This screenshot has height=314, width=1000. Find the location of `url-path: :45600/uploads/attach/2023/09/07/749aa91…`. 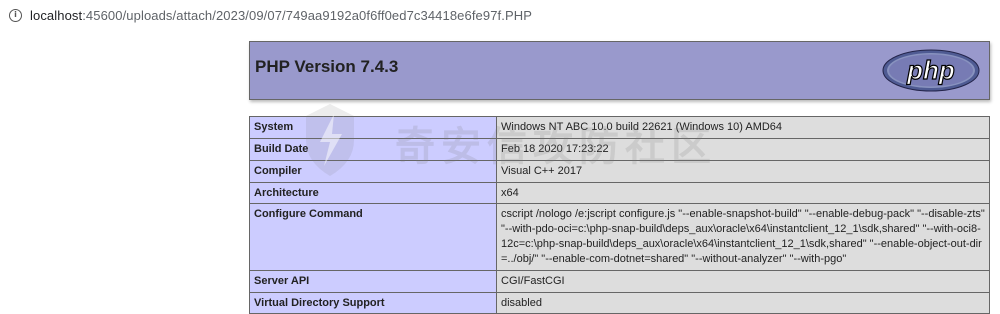

url-path: :45600/uploads/attach/2023/09/07/749aa91… is located at coordinates (307, 15).